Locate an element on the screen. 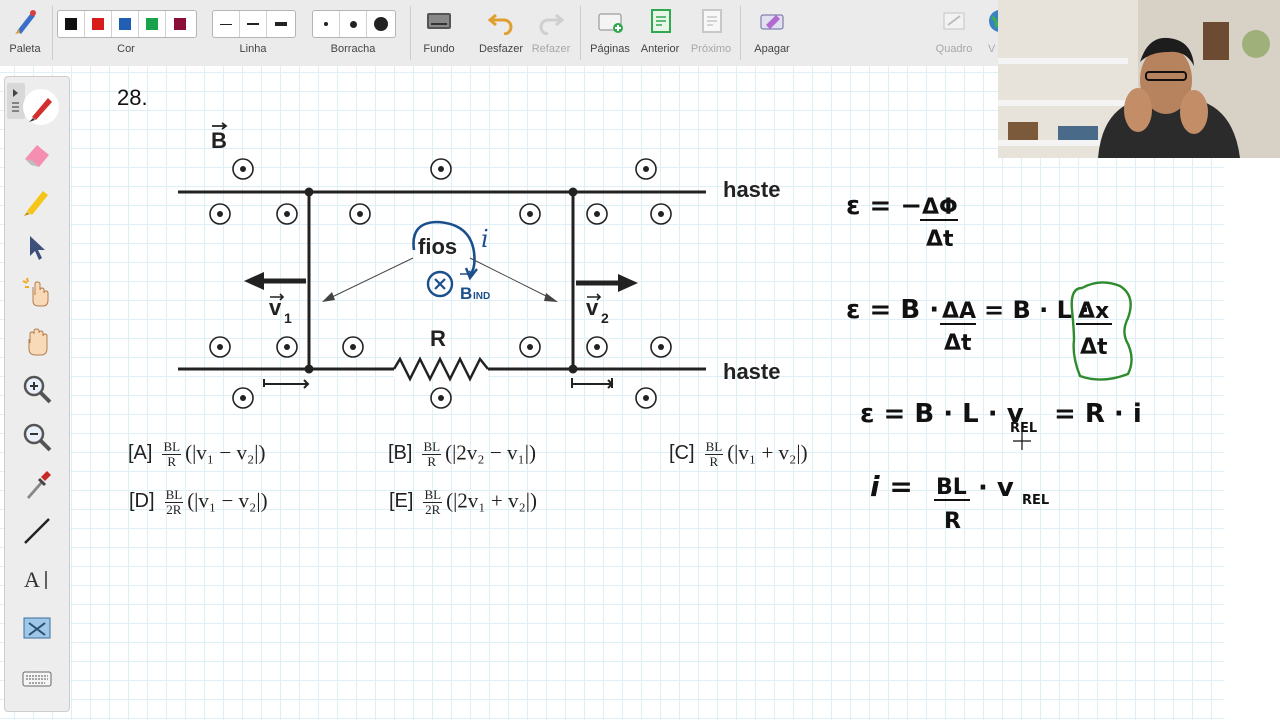 Image resolution: width=1280 pixels, height=720 pixels. hand-icon is located at coordinates (38, 342).